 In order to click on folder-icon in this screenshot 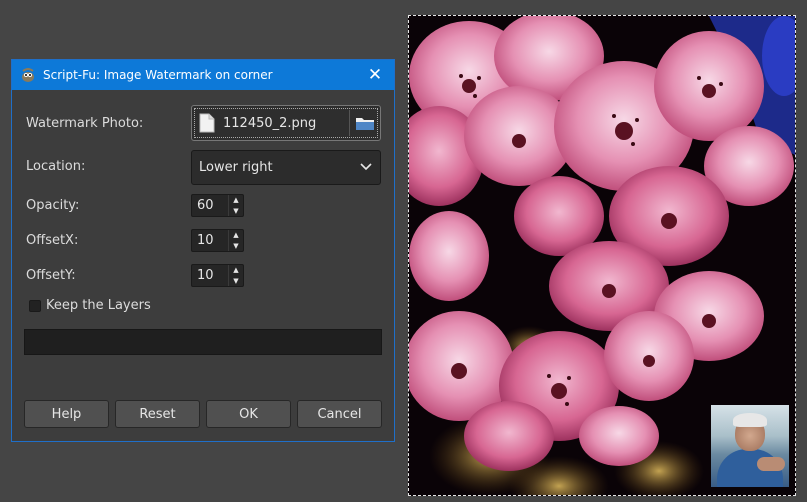, I will do `click(365, 123)`.